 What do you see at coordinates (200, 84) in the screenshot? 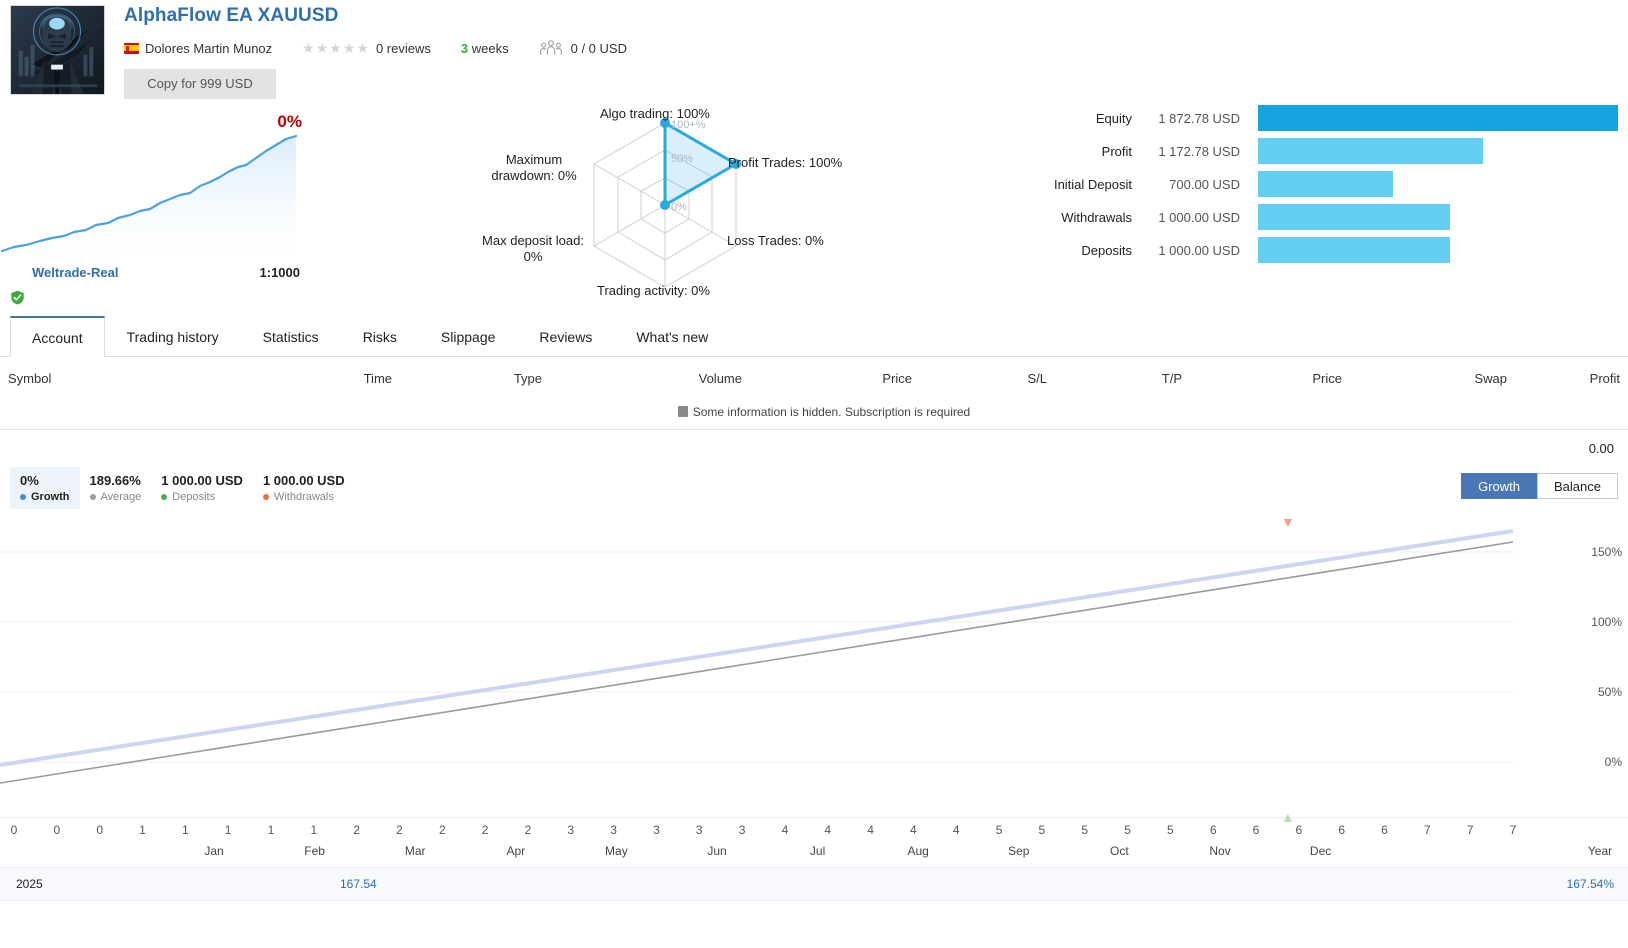
I see `copy-button: Copy for 999 USD` at bounding box center [200, 84].